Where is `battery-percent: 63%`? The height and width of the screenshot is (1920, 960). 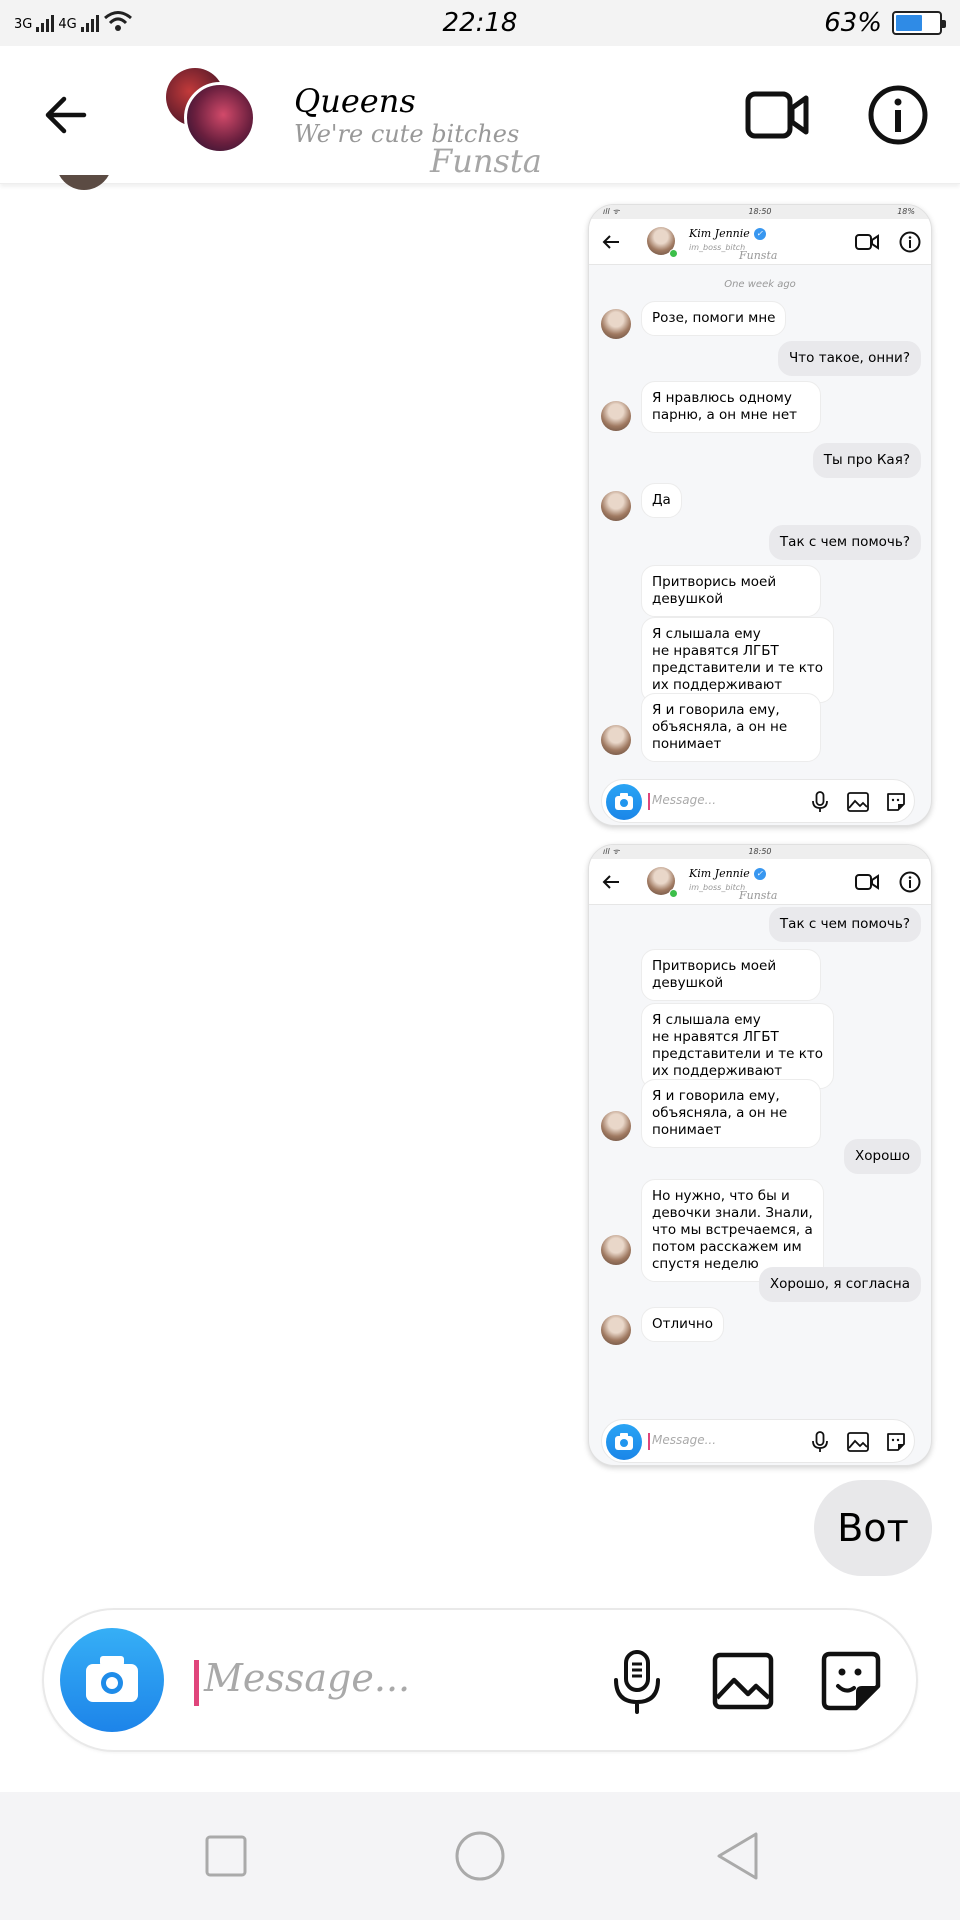 battery-percent: 63% is located at coordinates (853, 23).